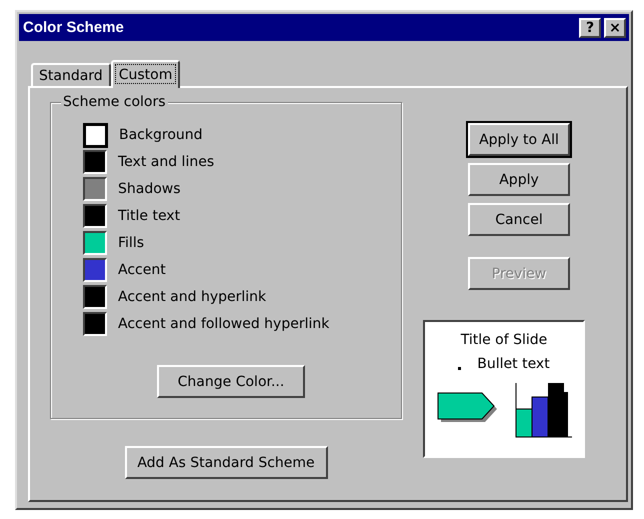  I want to click on color-label: Text and lines, so click(166, 162).